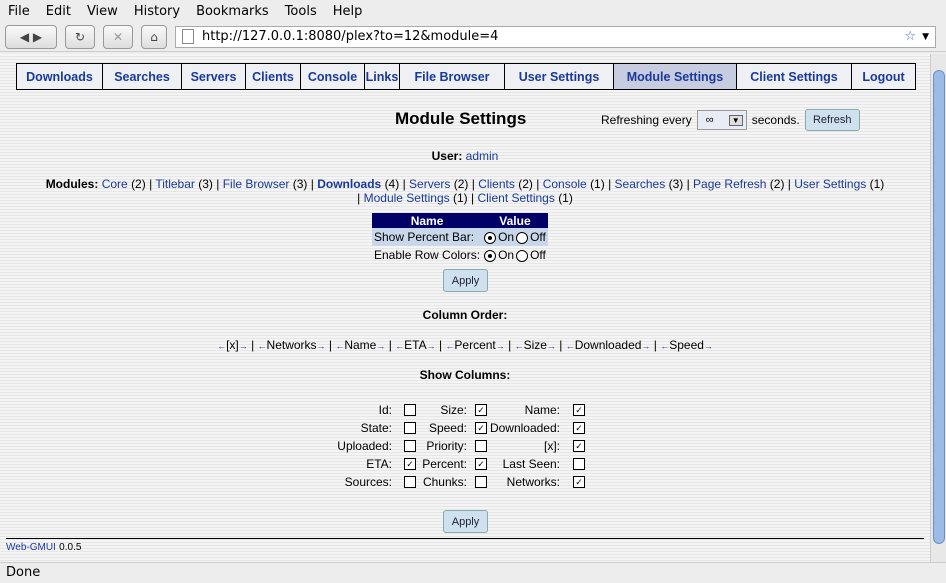 The width and height of the screenshot is (946, 583). Describe the element at coordinates (102, 11) in the screenshot. I see `menu-view: View` at that location.